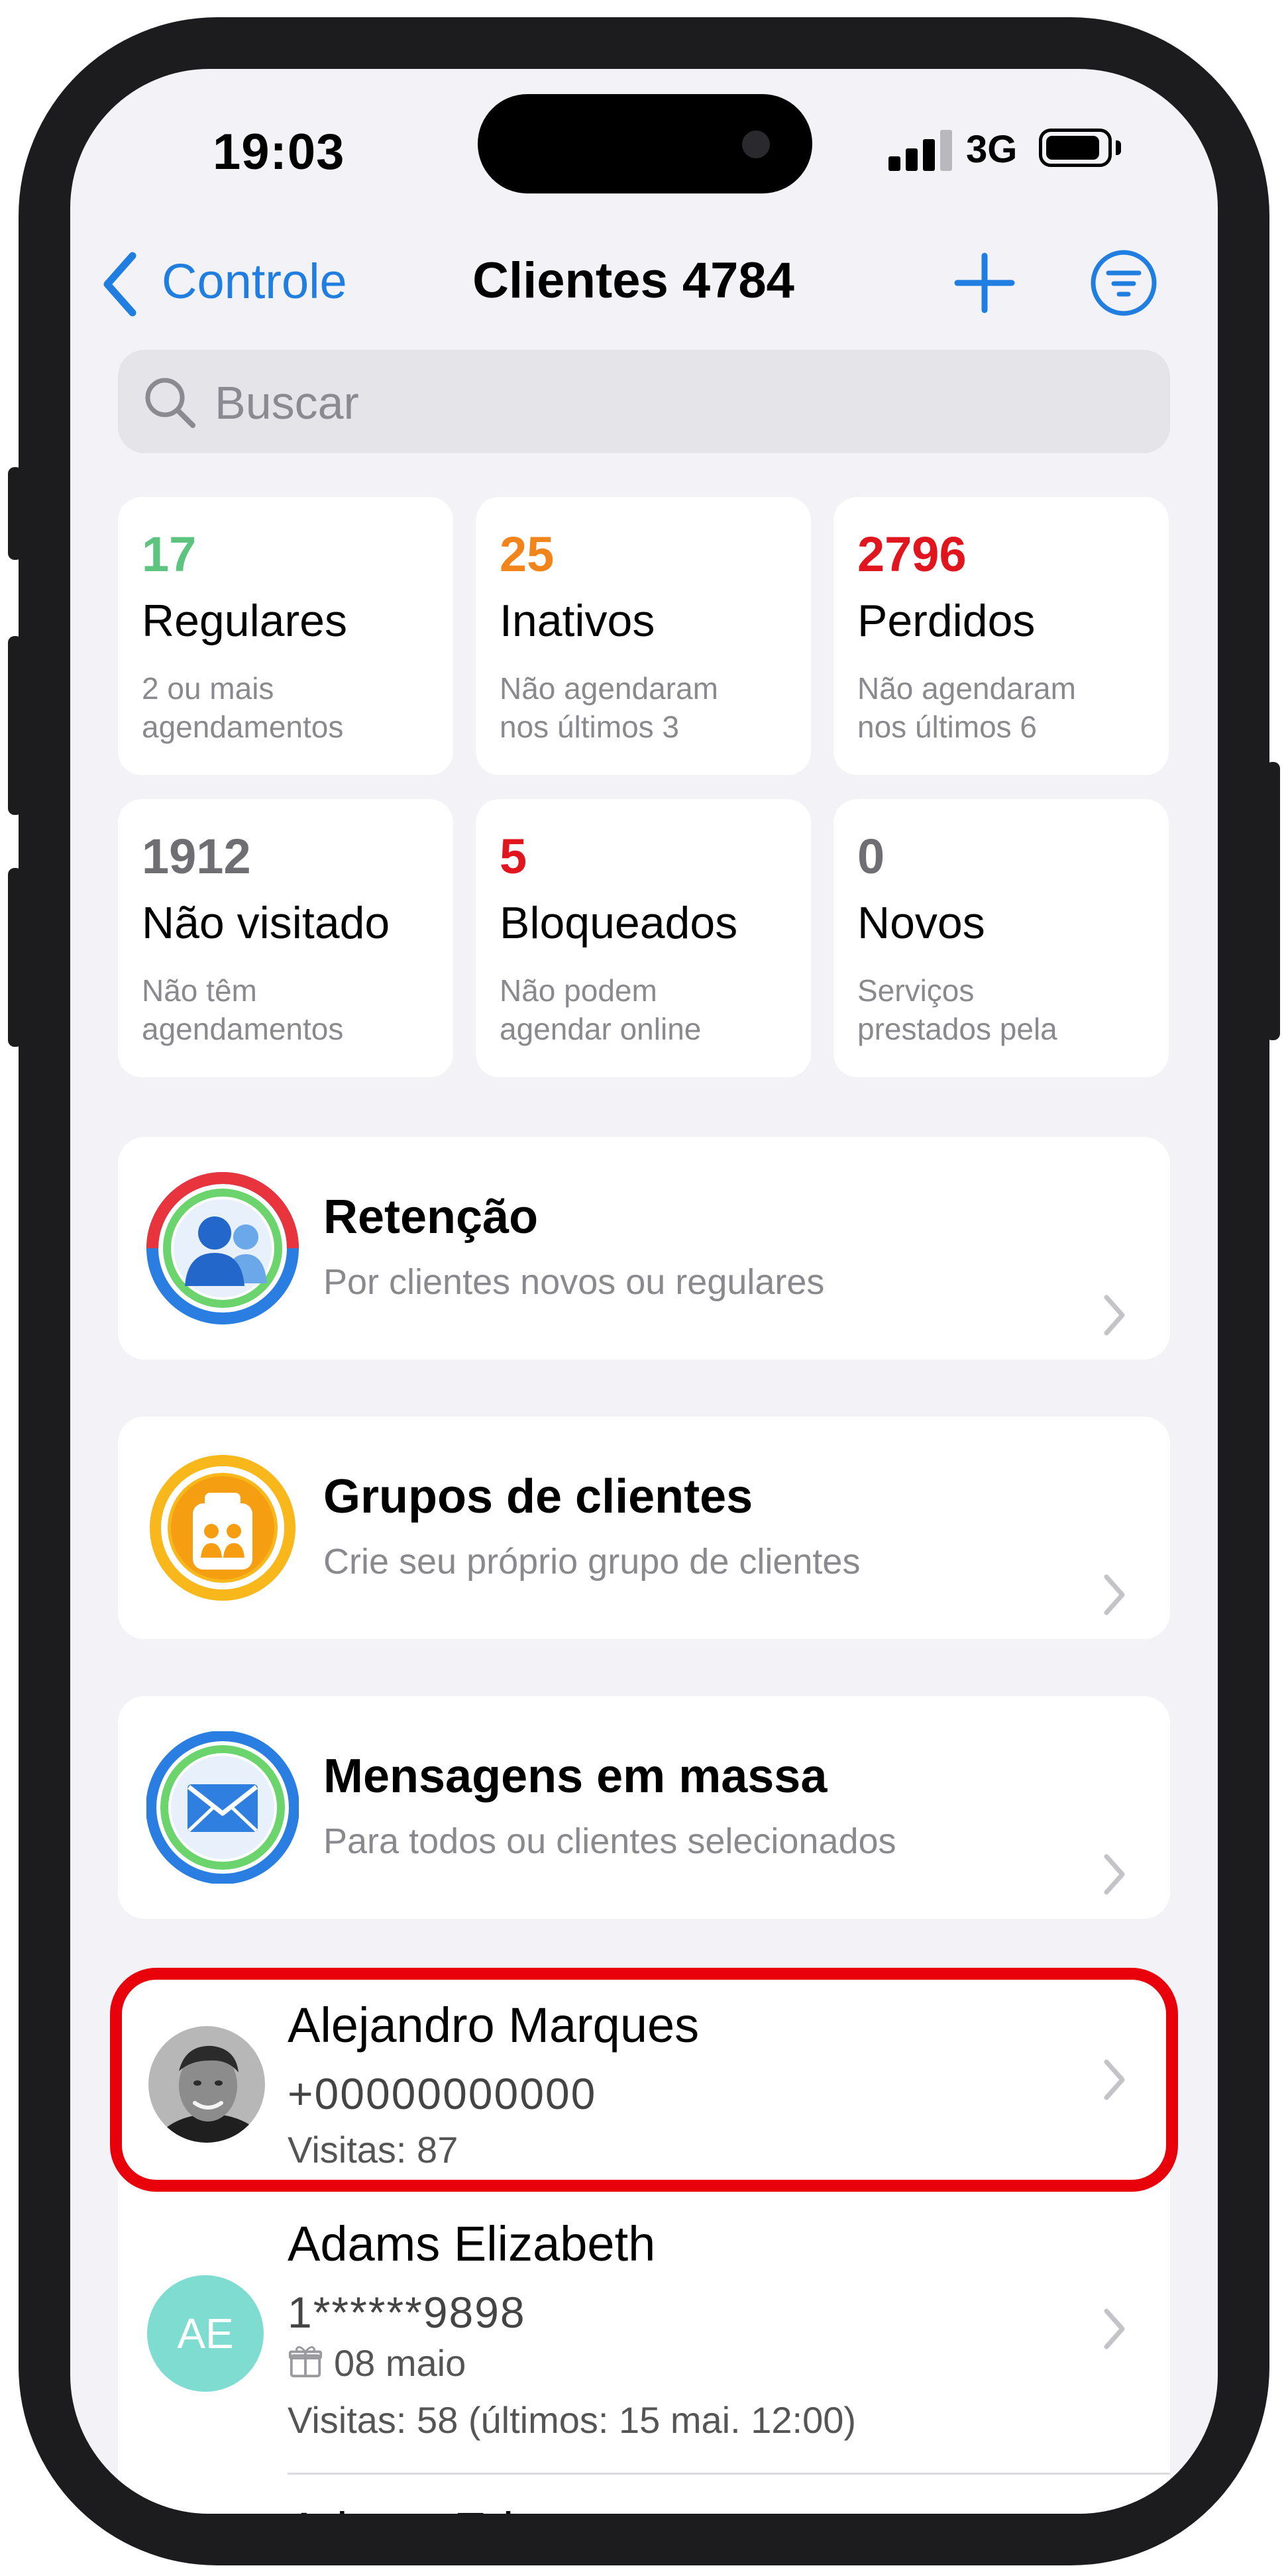 Image resolution: width=1288 pixels, height=2576 pixels. I want to click on stat-desc-line: agendar online, so click(601, 1029).